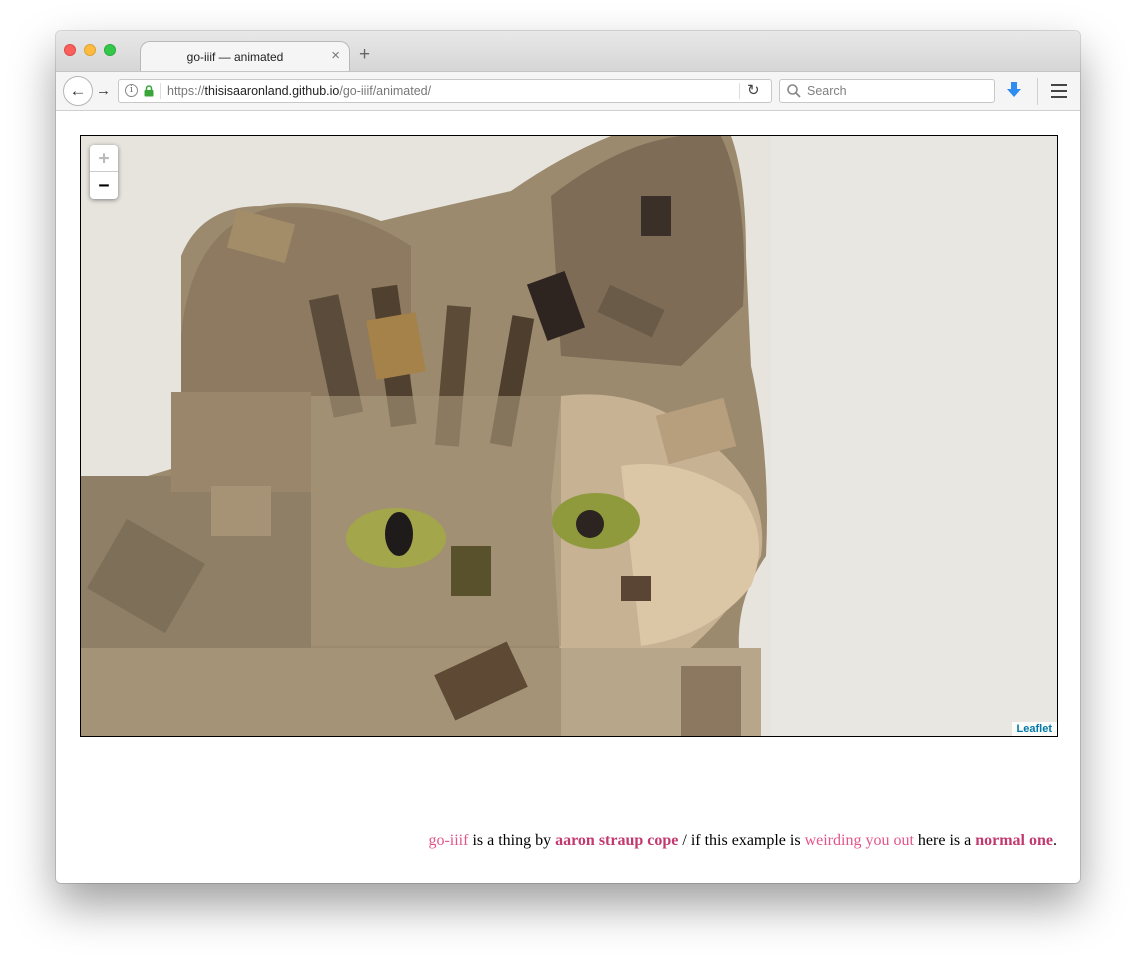 The width and height of the screenshot is (1136, 964). What do you see at coordinates (753, 90) in the screenshot?
I see `reload-icon: ↻` at bounding box center [753, 90].